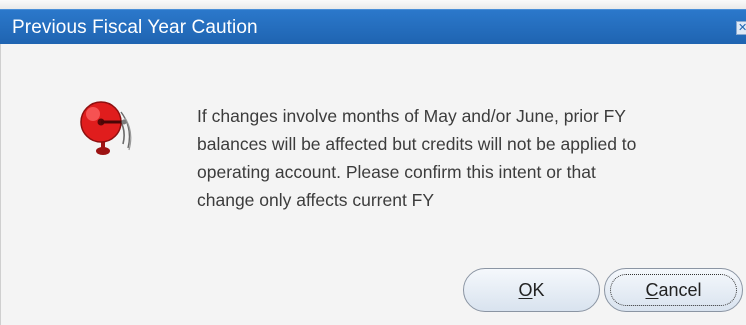 This screenshot has width=746, height=325. What do you see at coordinates (652, 290) in the screenshot?
I see `cancel-button-mnemonic: C` at bounding box center [652, 290].